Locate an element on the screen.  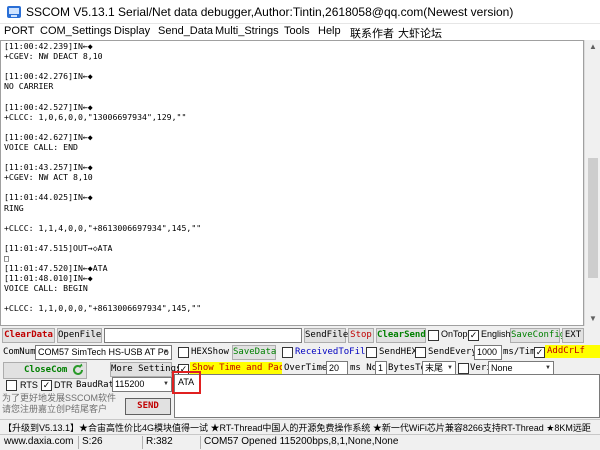
clear-data-button: ClearData is located at coordinates (28, 335).